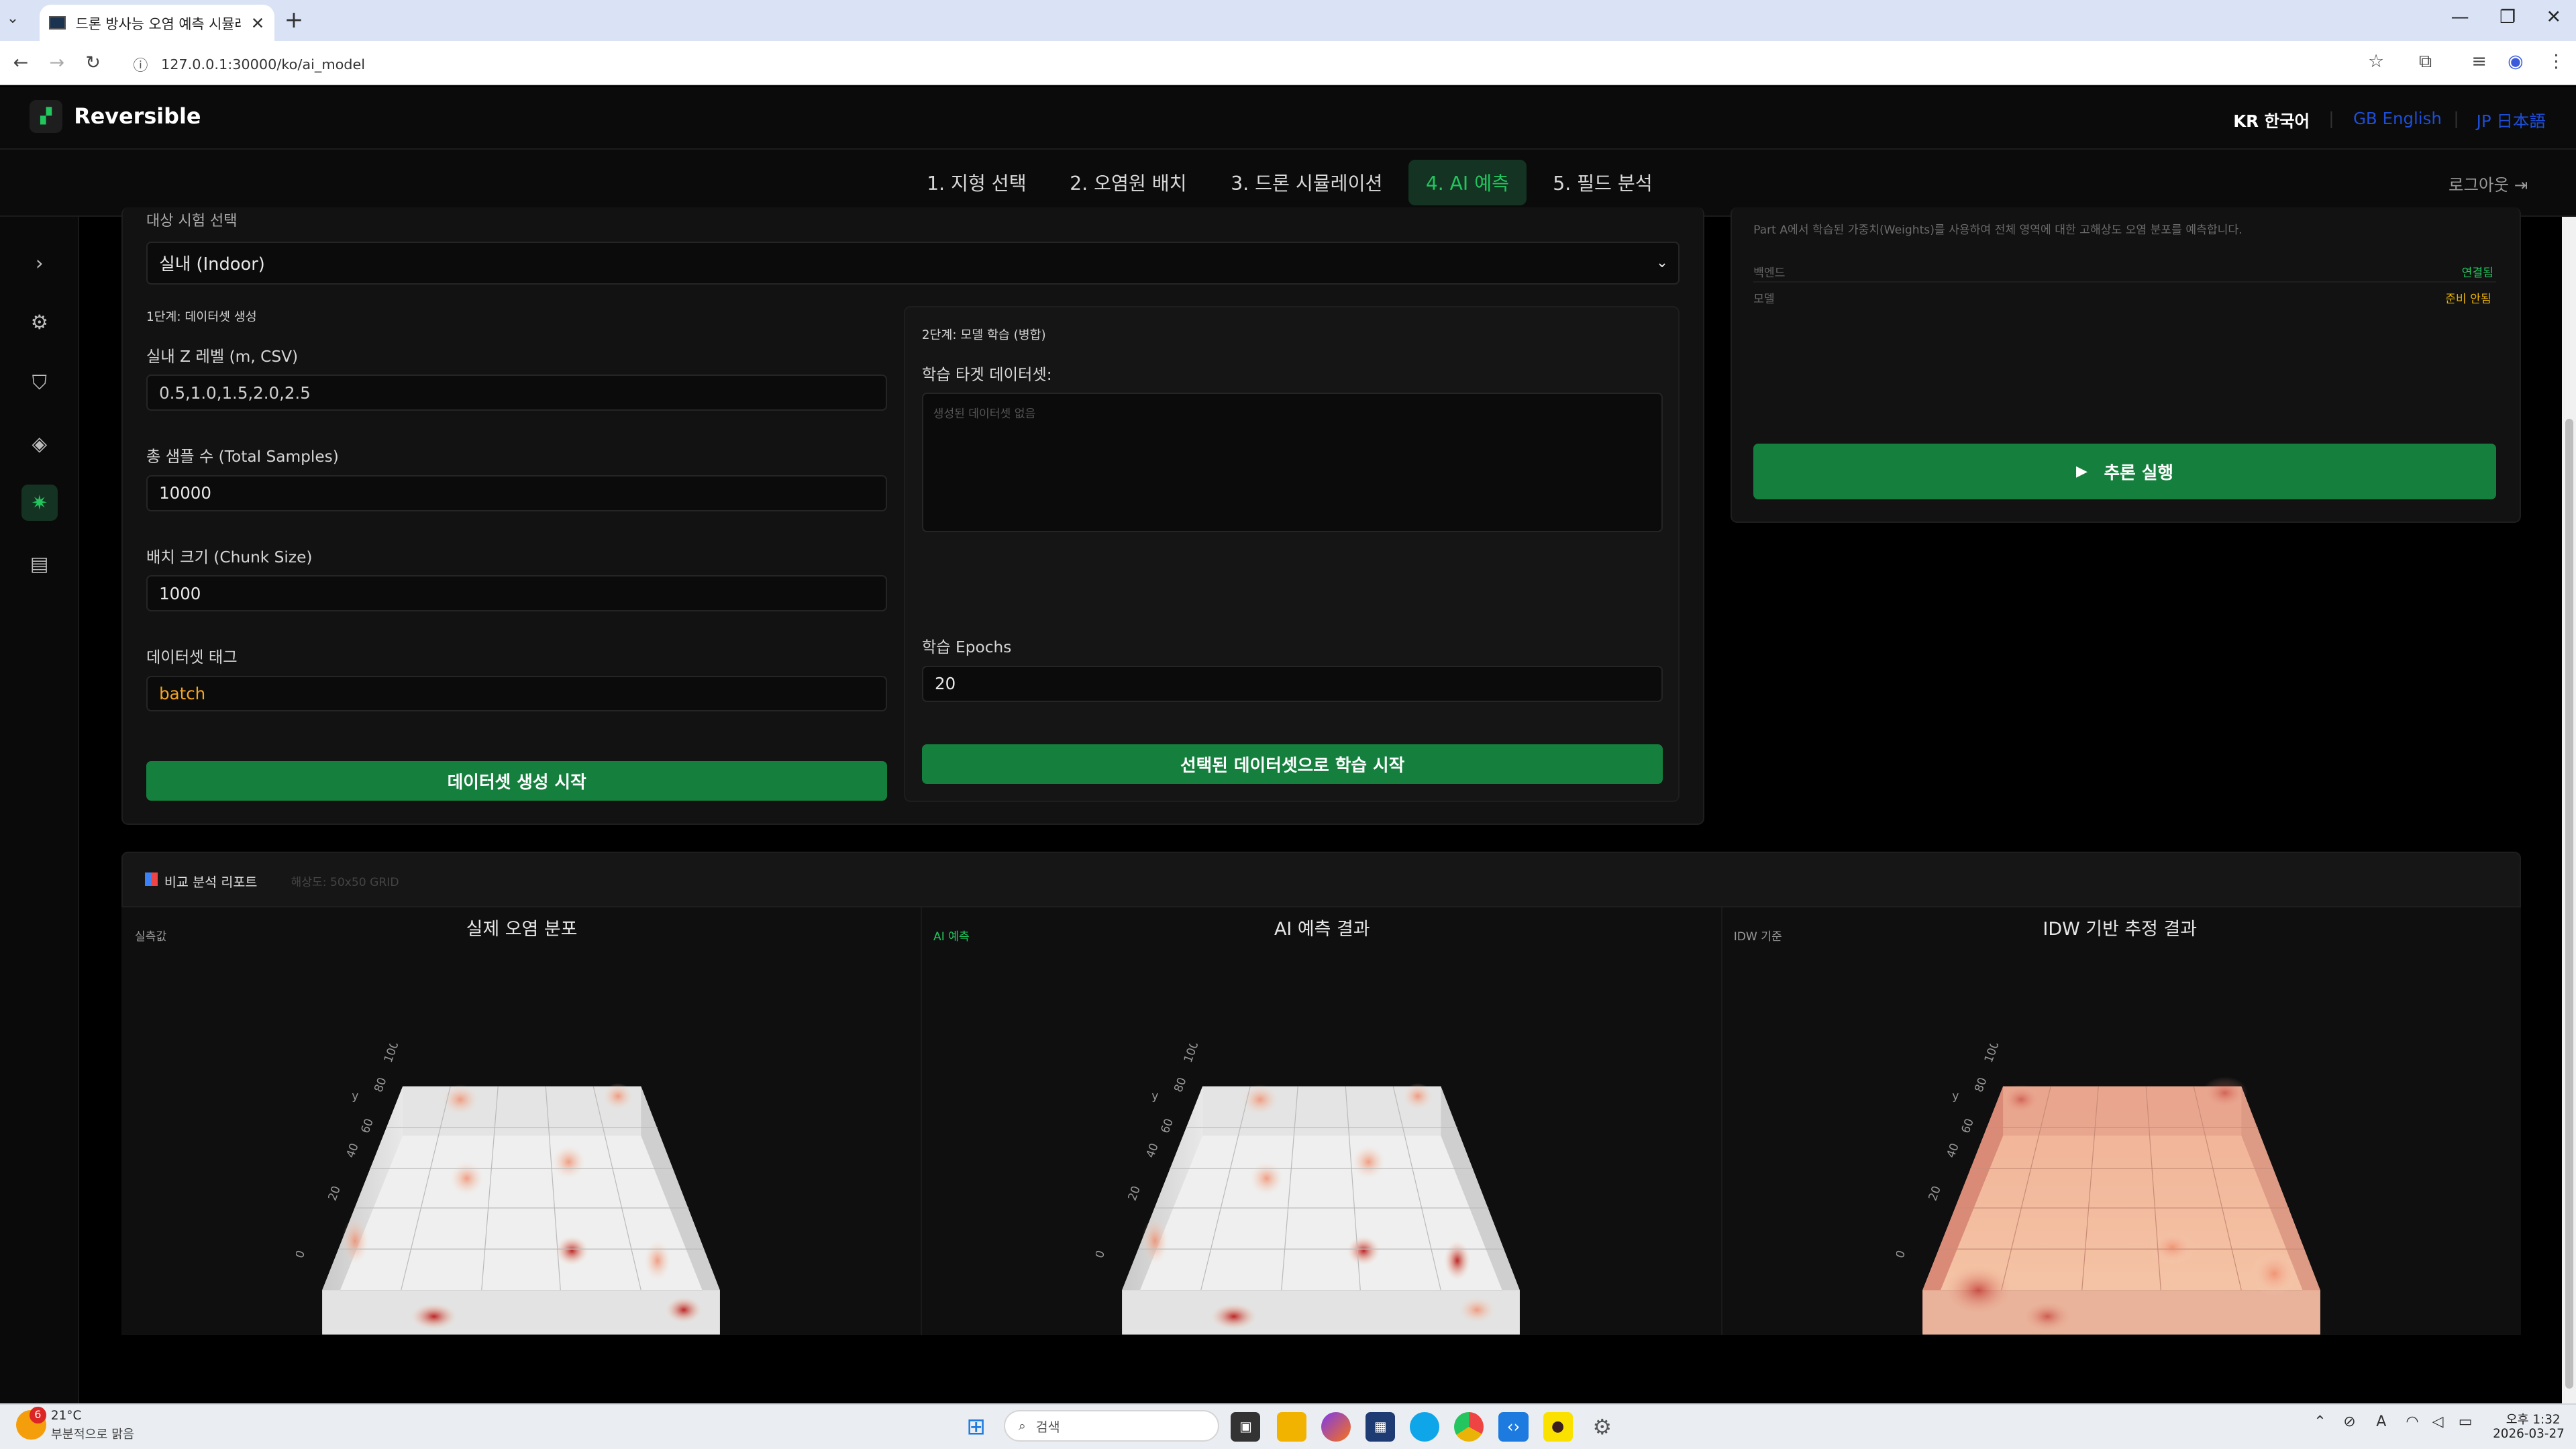 This screenshot has height=1449, width=2576. Describe the element at coordinates (1513, 1426) in the screenshot. I see `vscode-icon: ‹›` at that location.